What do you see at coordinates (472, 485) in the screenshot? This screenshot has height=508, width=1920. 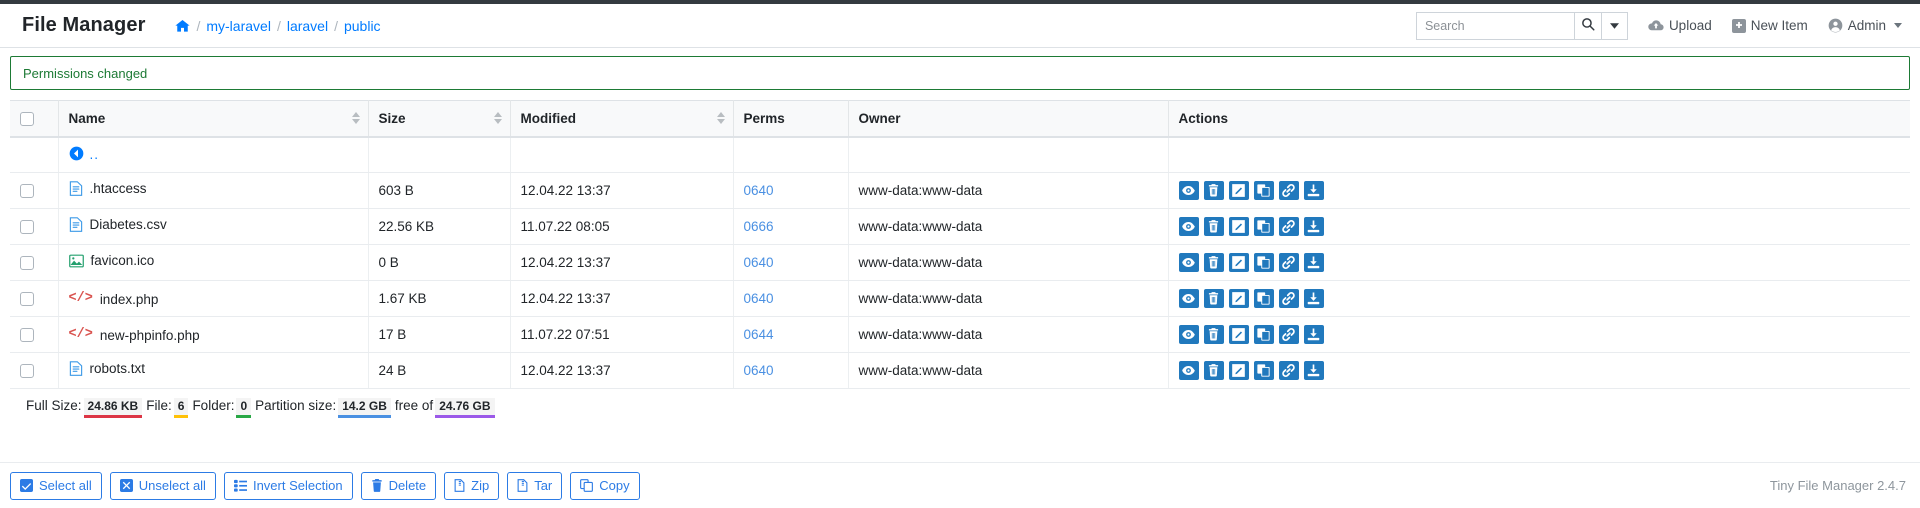 I see `zip-button: Zip` at bounding box center [472, 485].